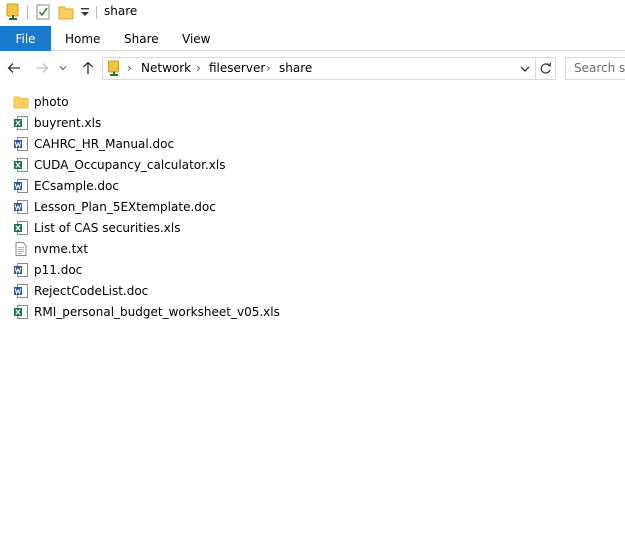  Describe the element at coordinates (160, 143) in the screenshot. I see `file-item-cahrc-hr-manual: CAHRC_HR_Manual.doc` at that location.